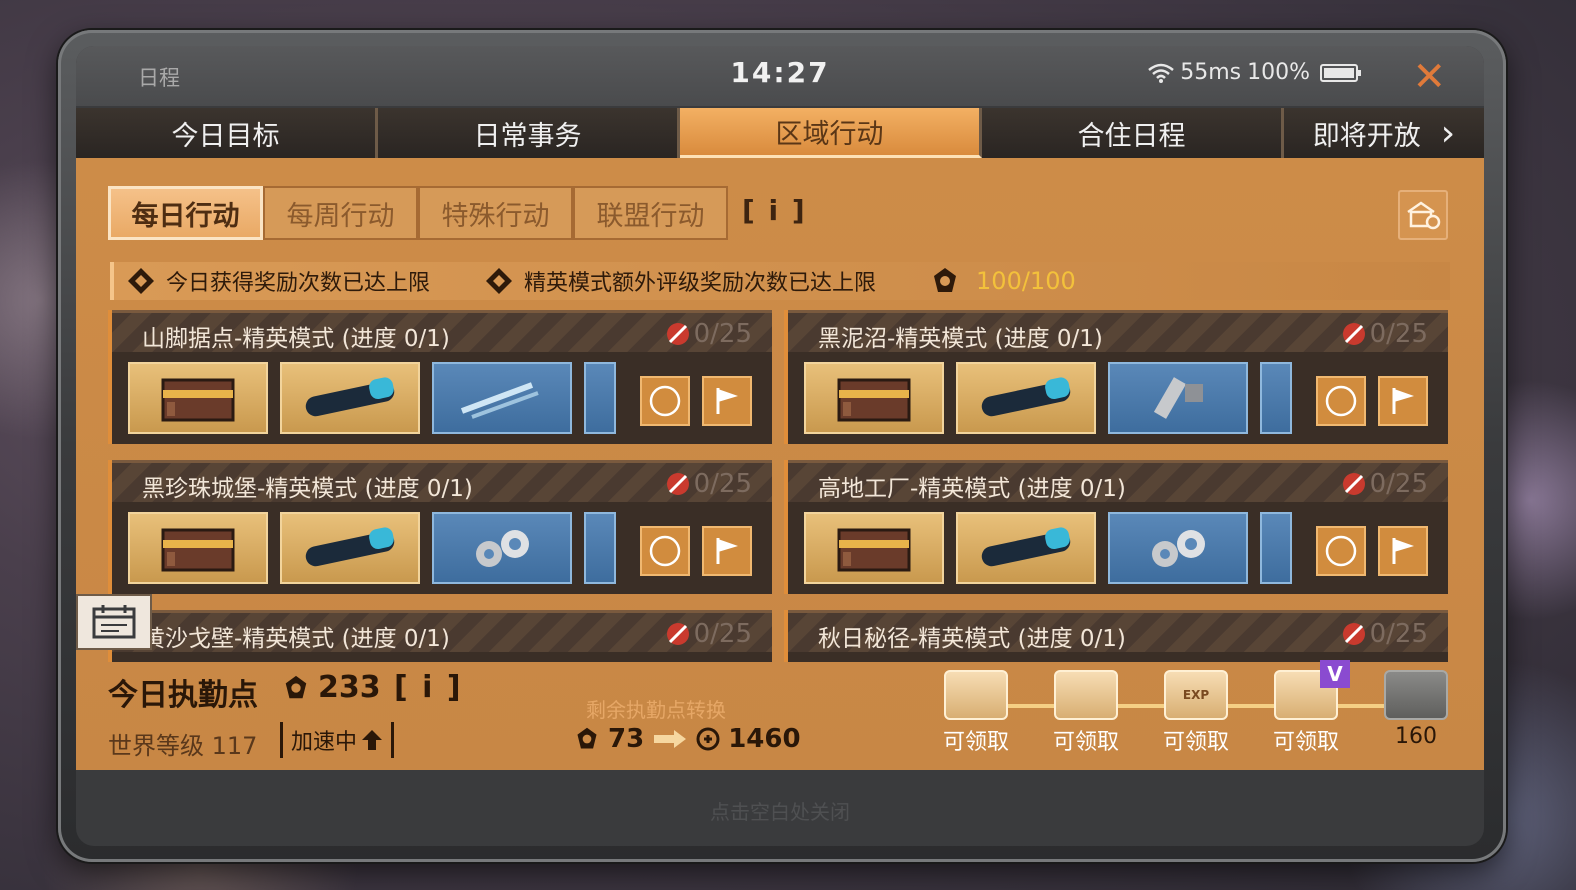 This screenshot has height=890, width=1576. What do you see at coordinates (337, 740) in the screenshot?
I see `speedup-badge: 加速中` at bounding box center [337, 740].